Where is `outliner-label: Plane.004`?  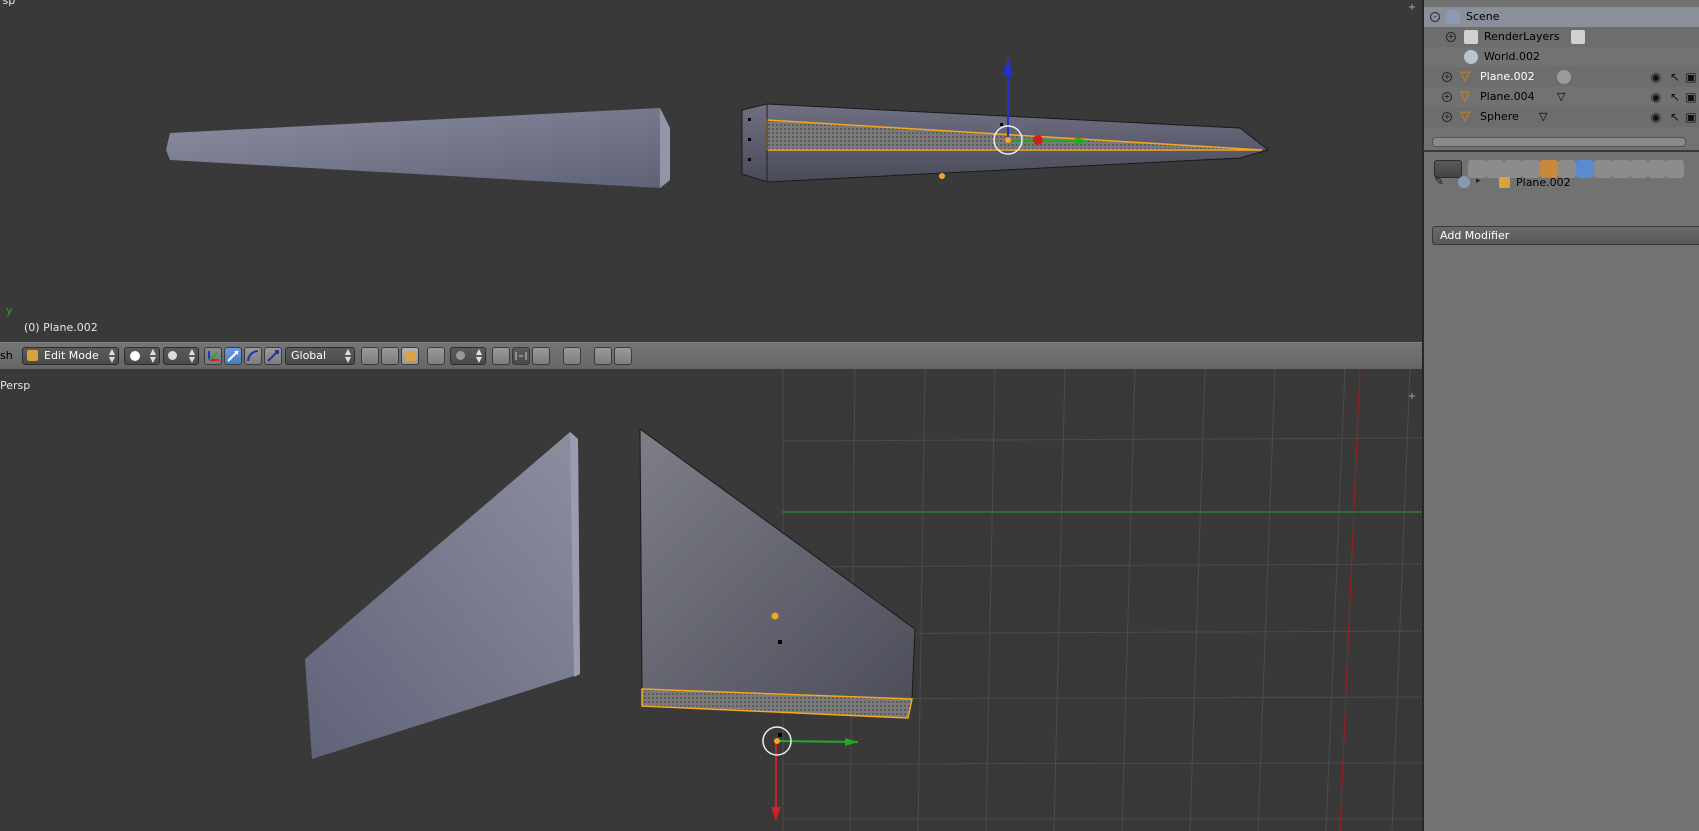
outliner-label: Plane.004 is located at coordinates (1507, 96).